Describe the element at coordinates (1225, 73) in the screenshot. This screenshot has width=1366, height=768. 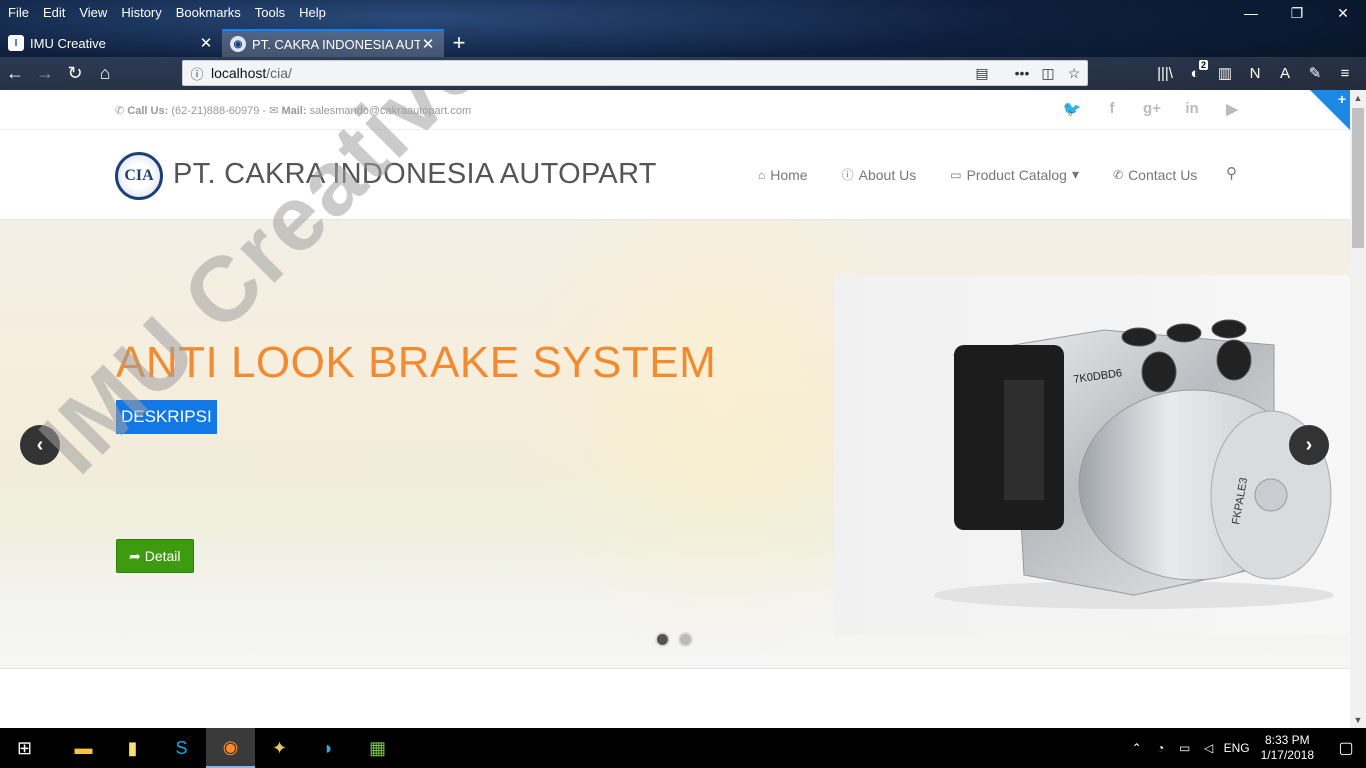
I see `sidebar-icon: ▥` at that location.